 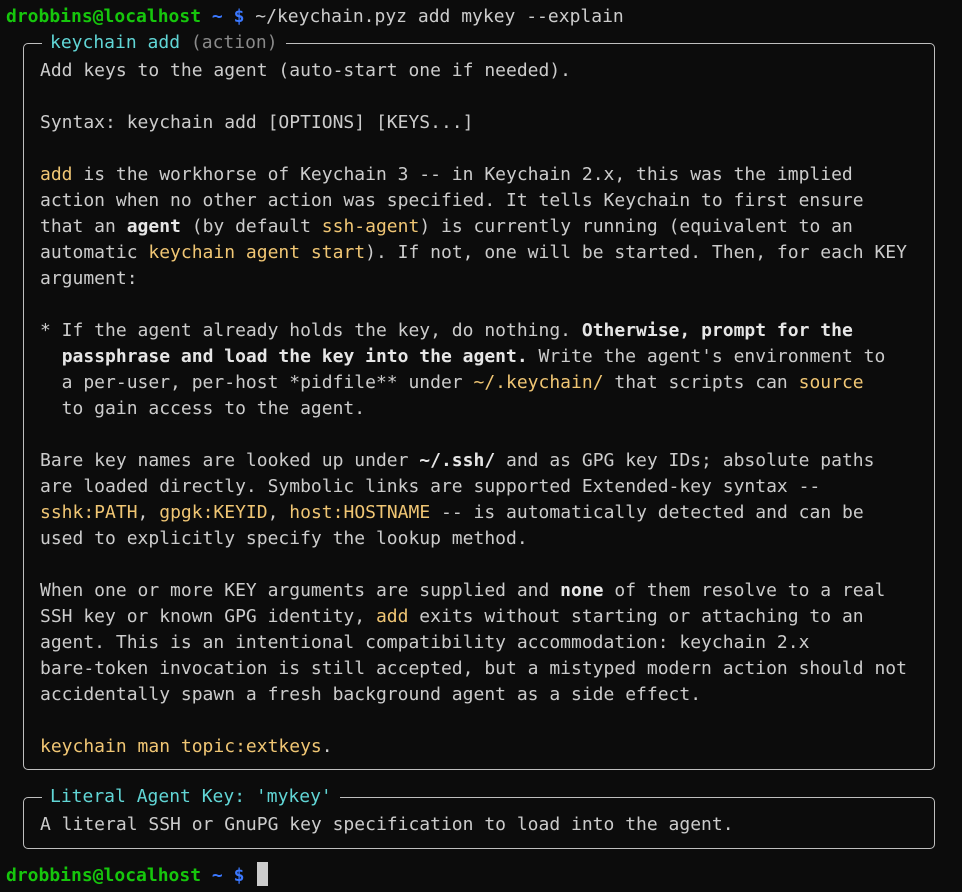 What do you see at coordinates (744, 590) in the screenshot?
I see `text-segment: of them resolve to a real` at bounding box center [744, 590].